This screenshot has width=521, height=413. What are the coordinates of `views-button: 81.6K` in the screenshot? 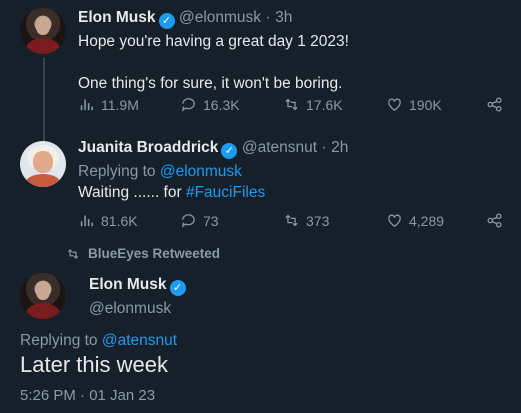 It's located at (108, 220).